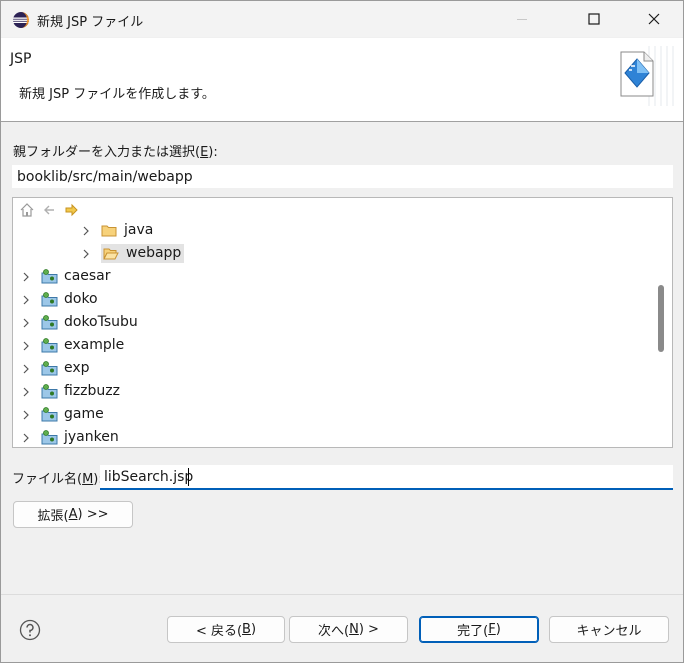 This screenshot has width=684, height=663. I want to click on tree-item-label: webapp, so click(154, 253).